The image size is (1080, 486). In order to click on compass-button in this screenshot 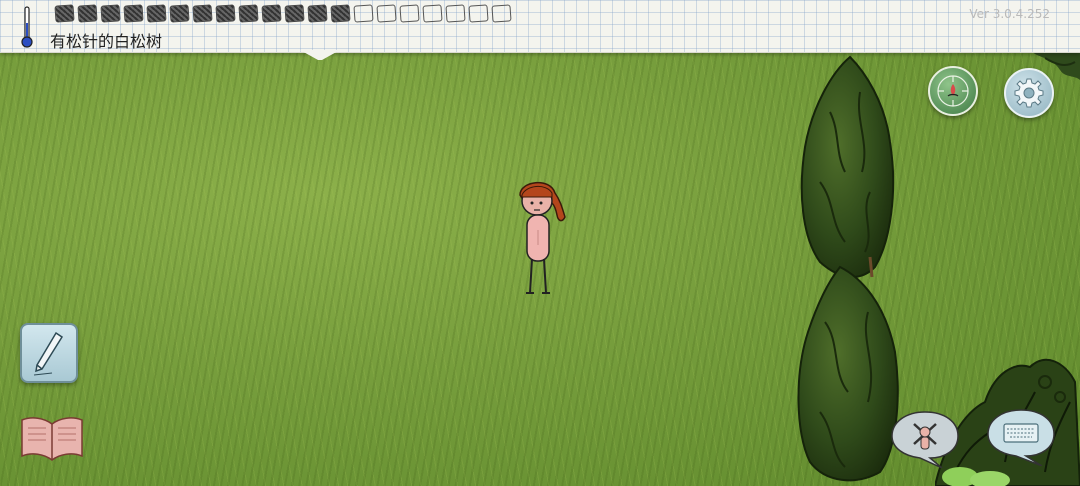, I will do `click(953, 91)`.